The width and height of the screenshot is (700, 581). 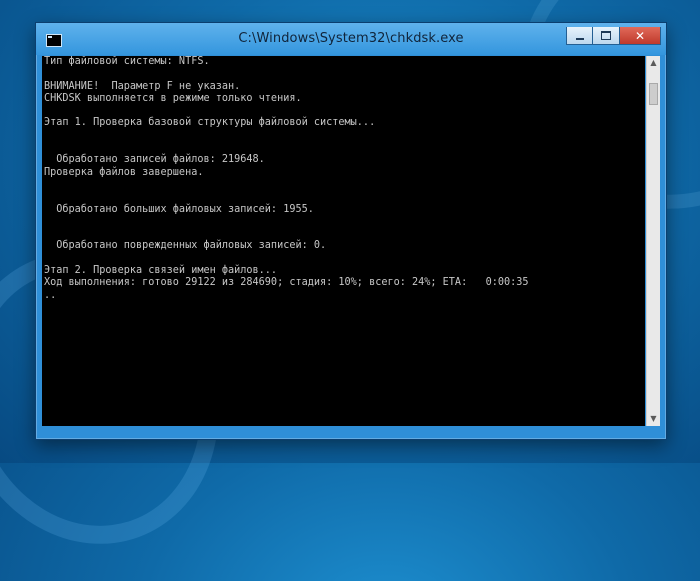 I want to click on console-line: Обработано записей файлов: 219648., so click(x=154, y=160).